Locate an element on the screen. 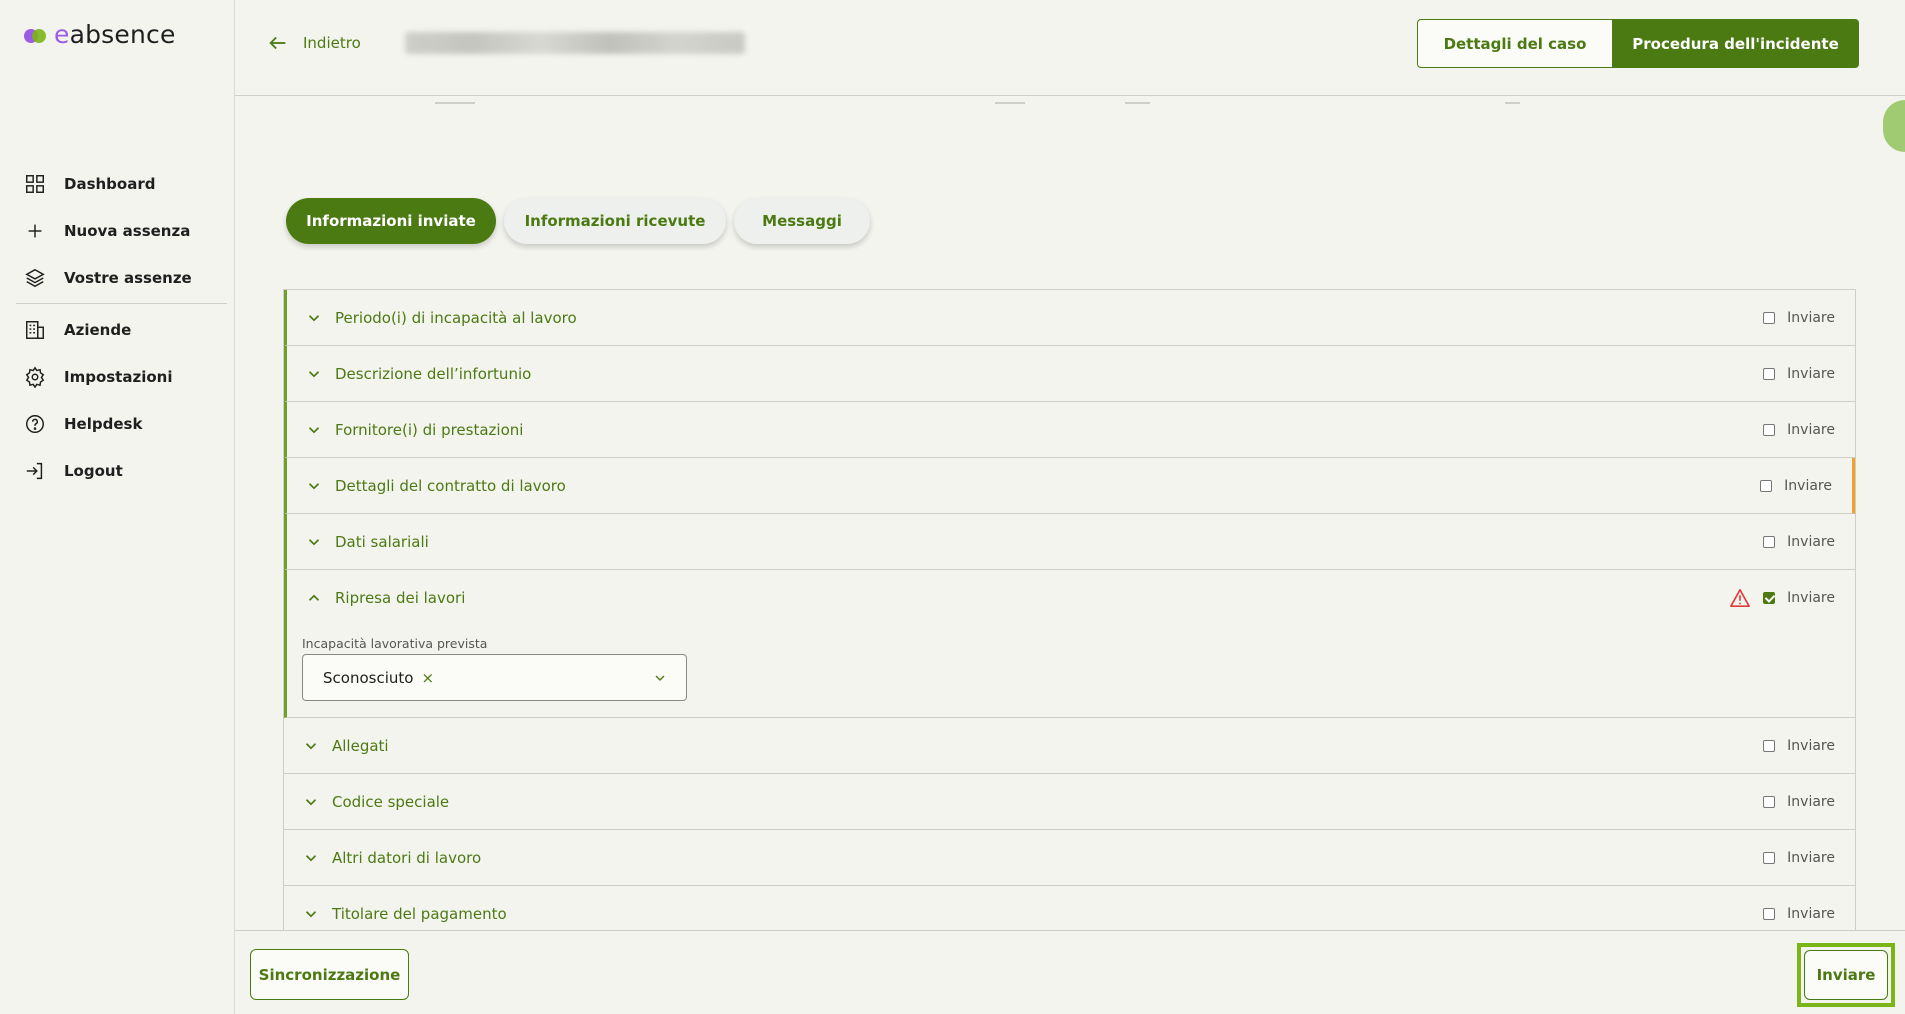  clear-selection-icon: × is located at coordinates (427, 678).